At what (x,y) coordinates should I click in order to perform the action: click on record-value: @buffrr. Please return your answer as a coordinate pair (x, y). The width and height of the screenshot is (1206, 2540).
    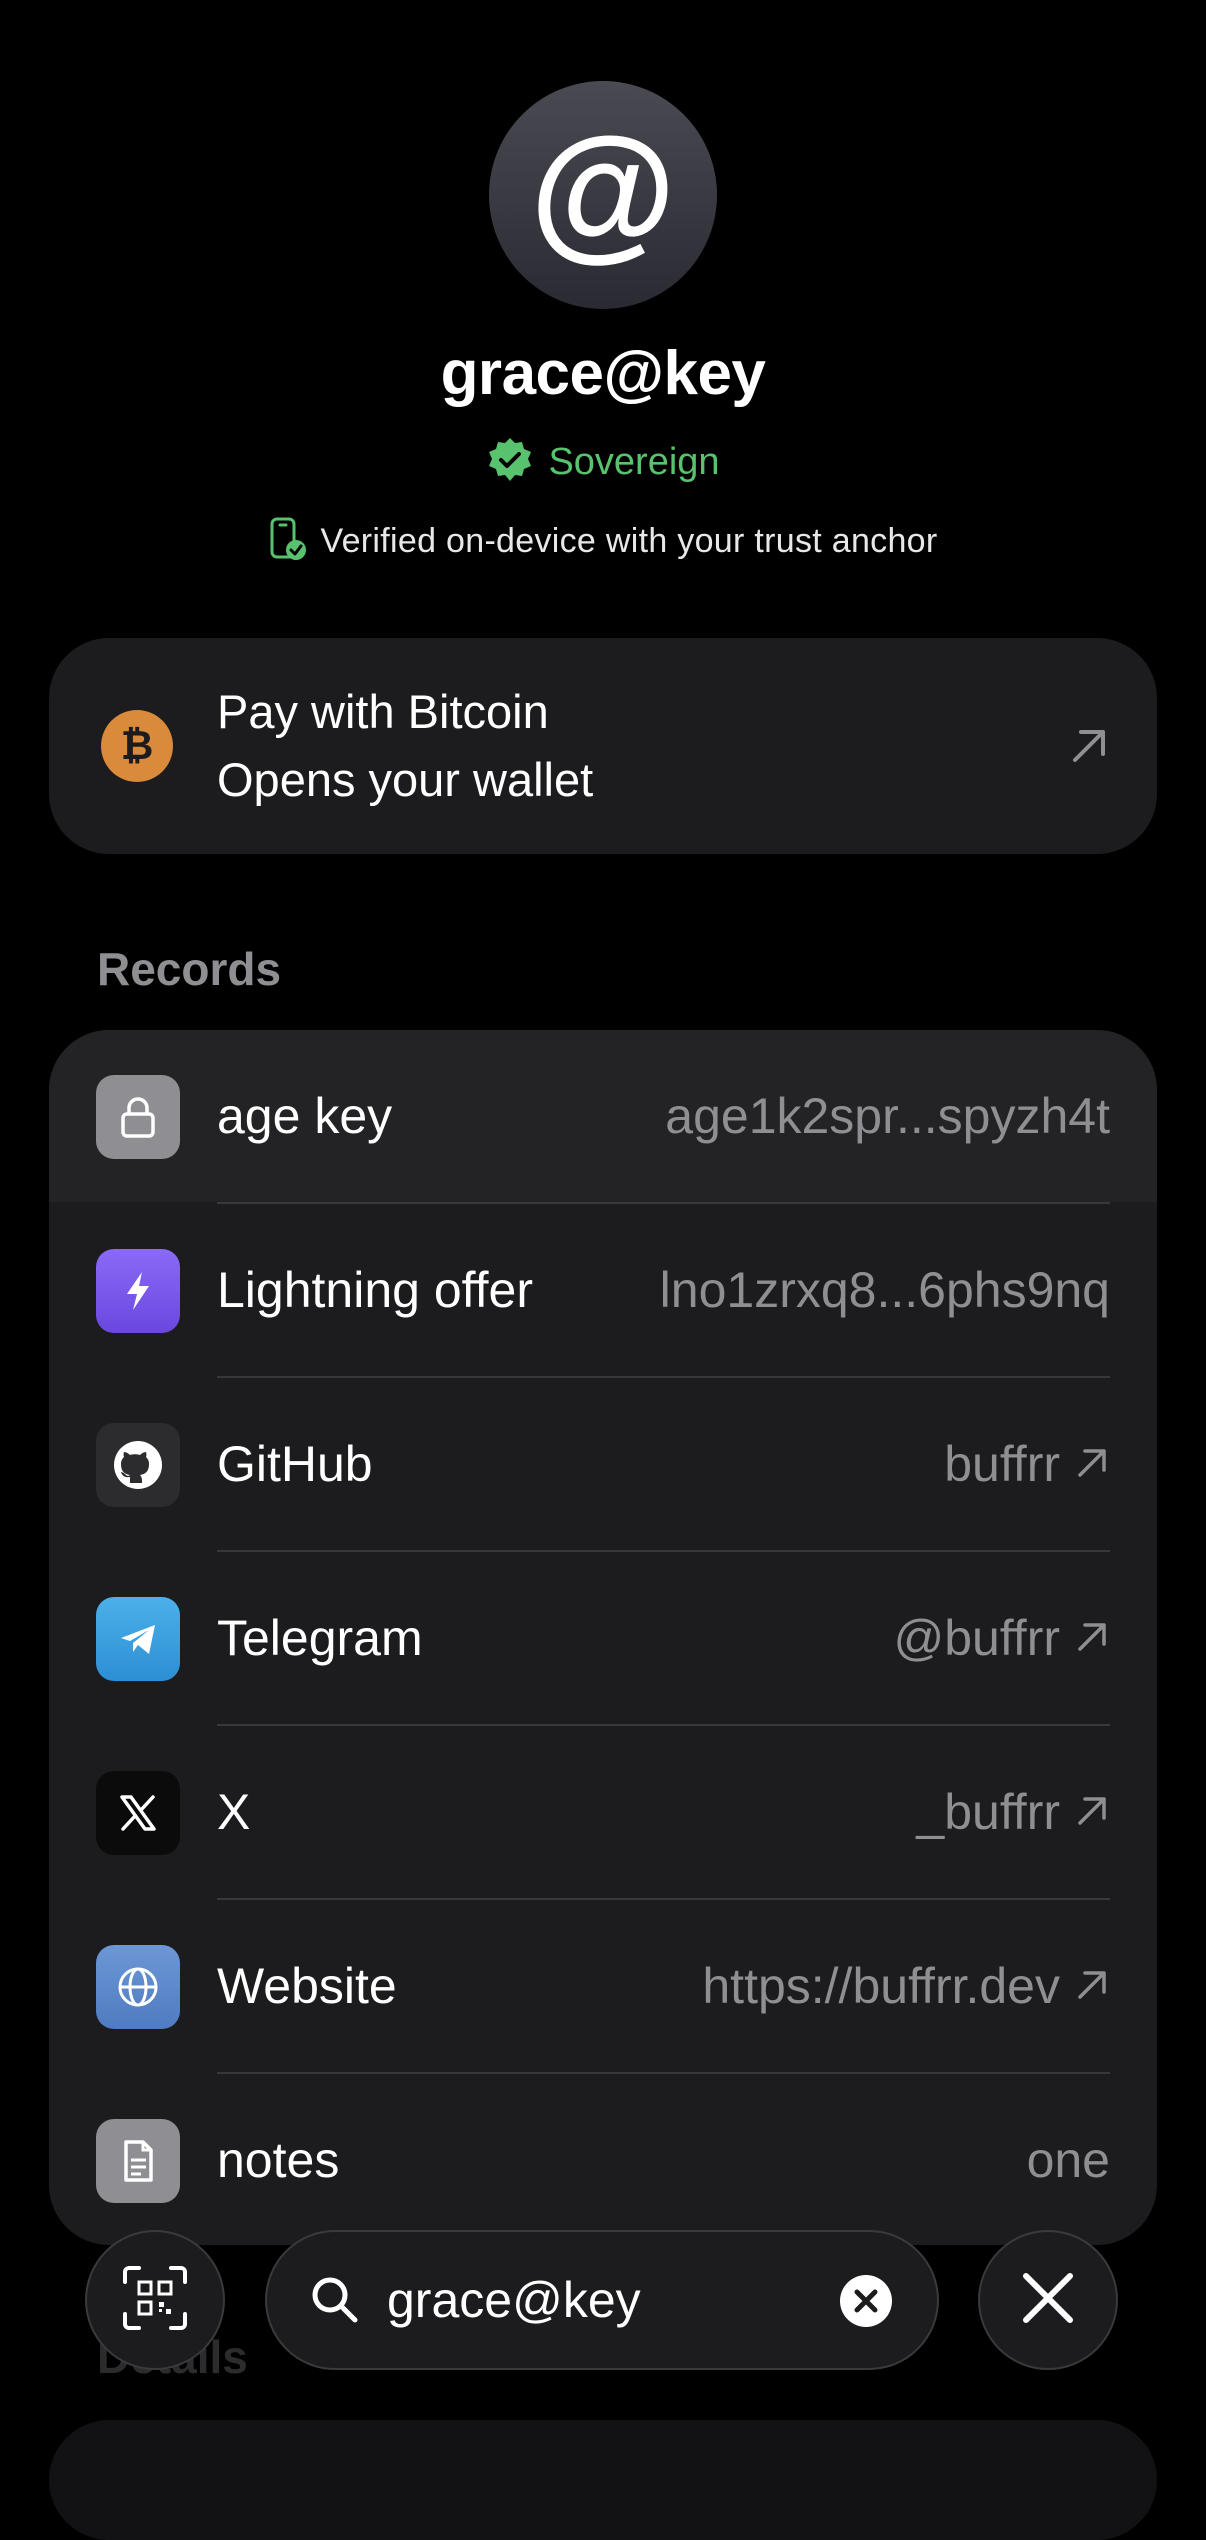
    Looking at the image, I should click on (976, 1638).